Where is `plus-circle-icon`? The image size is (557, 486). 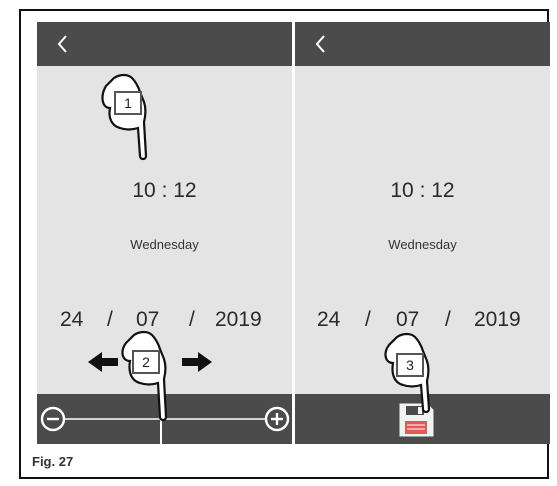 plus-circle-icon is located at coordinates (277, 419).